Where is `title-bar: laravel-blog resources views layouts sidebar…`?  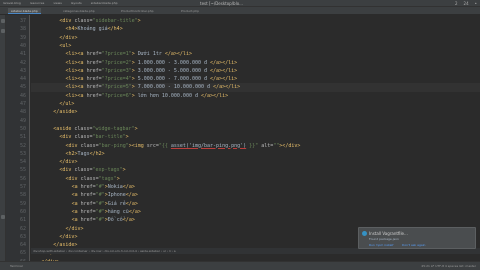
title-bar: laravel-blog resources views layouts sidebar… is located at coordinates (240, 3).